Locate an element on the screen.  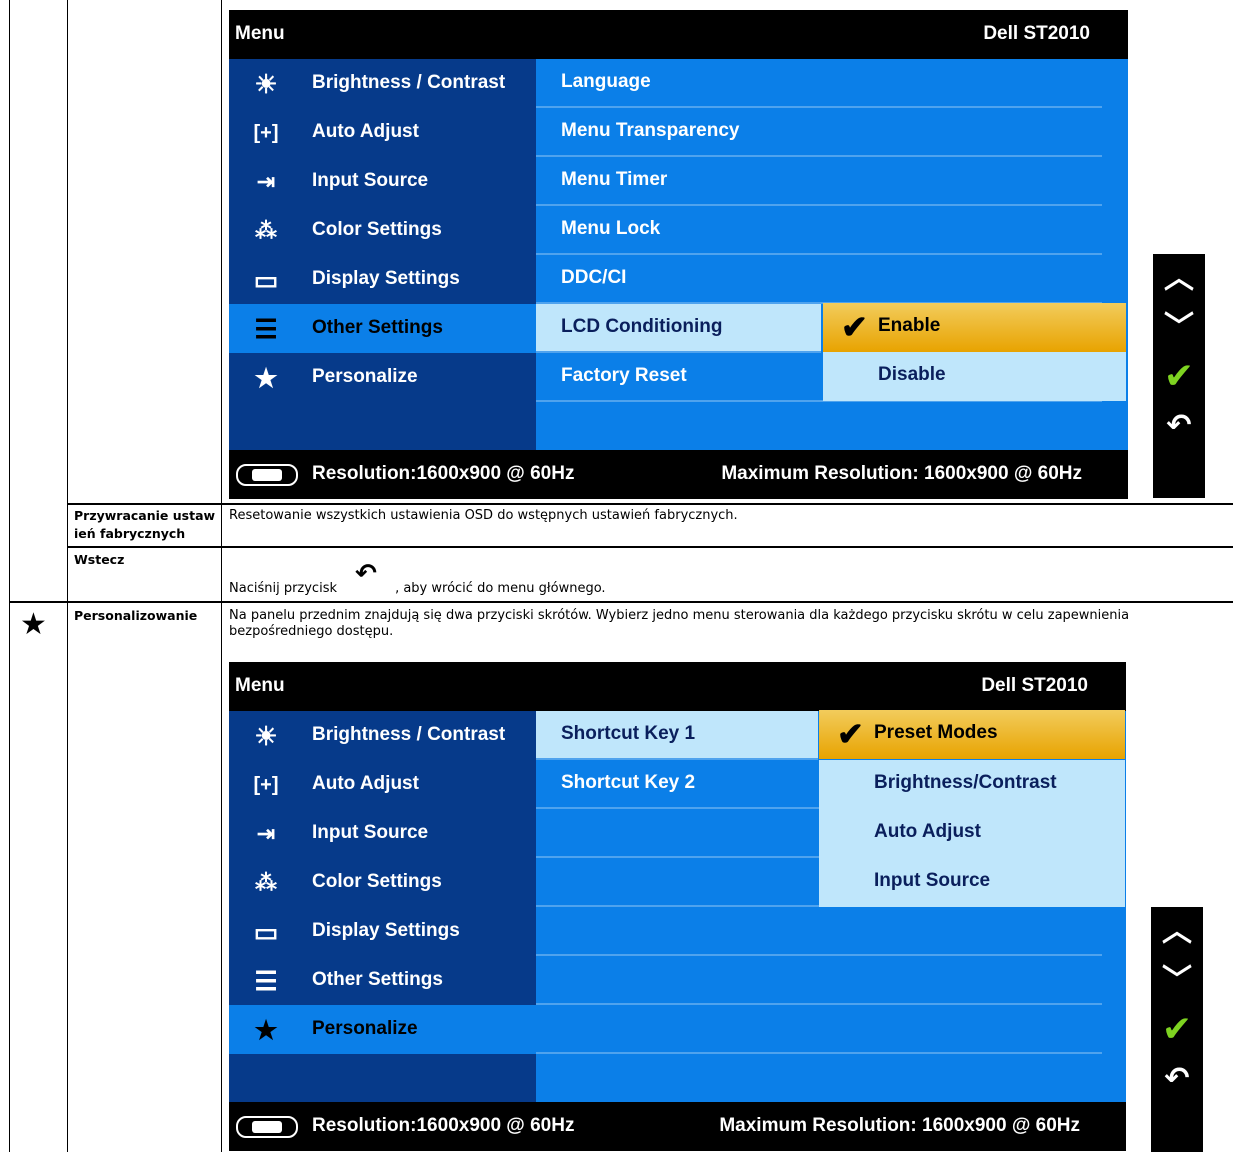
option-input-source: Input Source is located at coordinates (972, 882).